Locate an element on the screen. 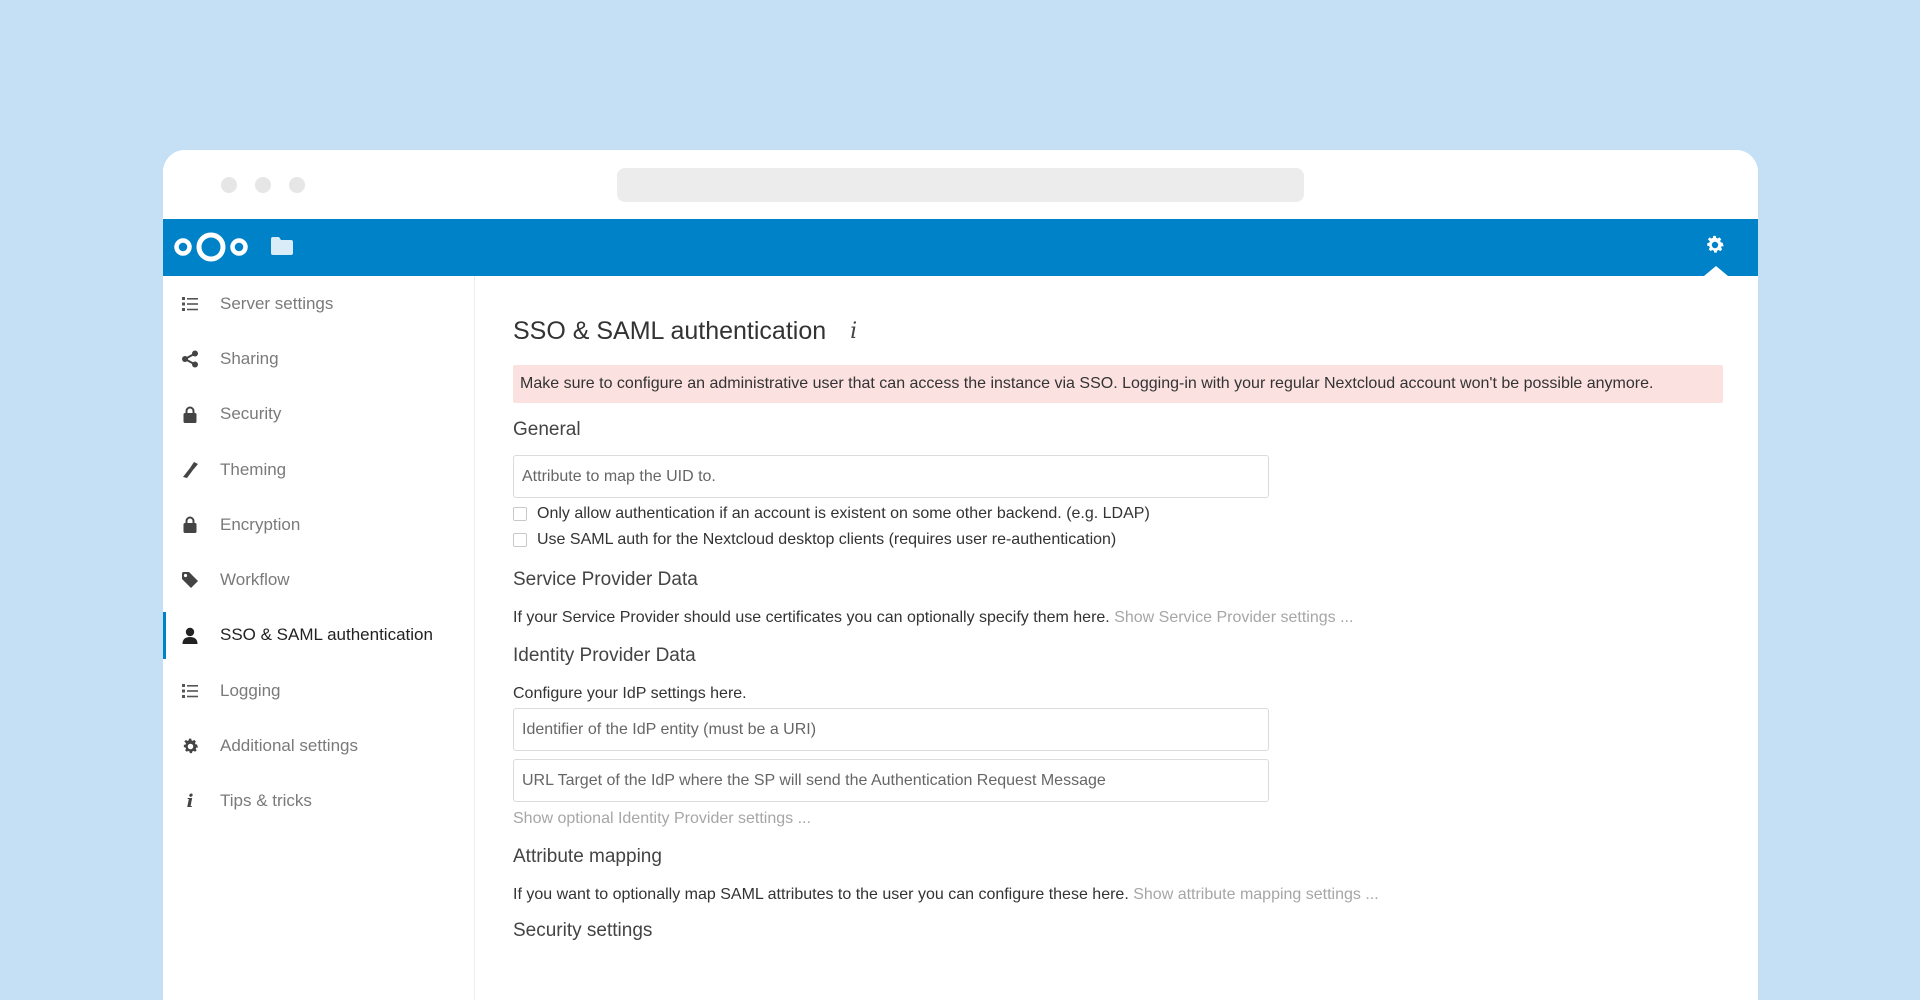 This screenshot has height=1000, width=1920. sidebar-item-sharing: Sharing is located at coordinates (318, 358).